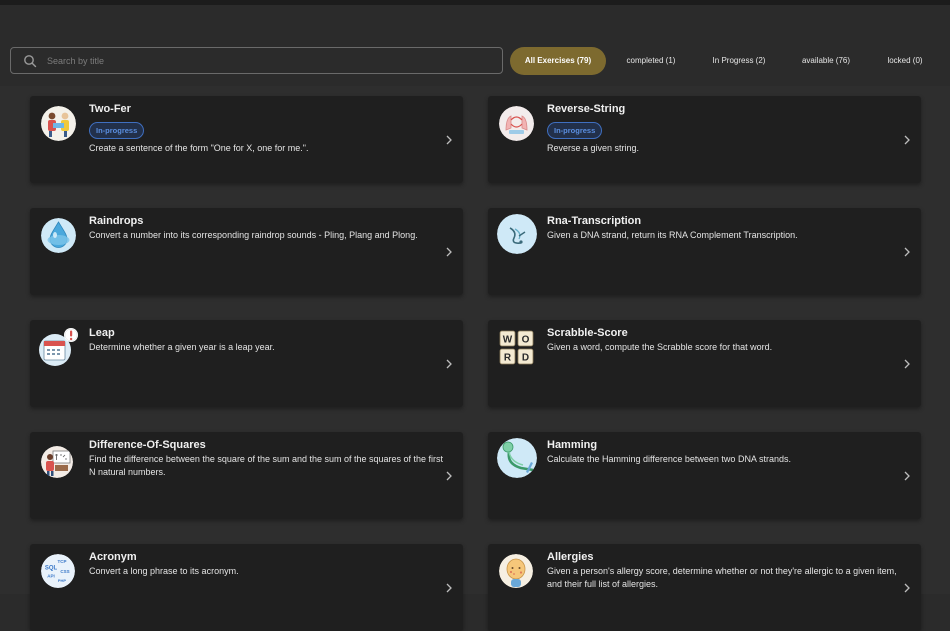  I want to click on acronym-word: SQL, so click(51, 569).